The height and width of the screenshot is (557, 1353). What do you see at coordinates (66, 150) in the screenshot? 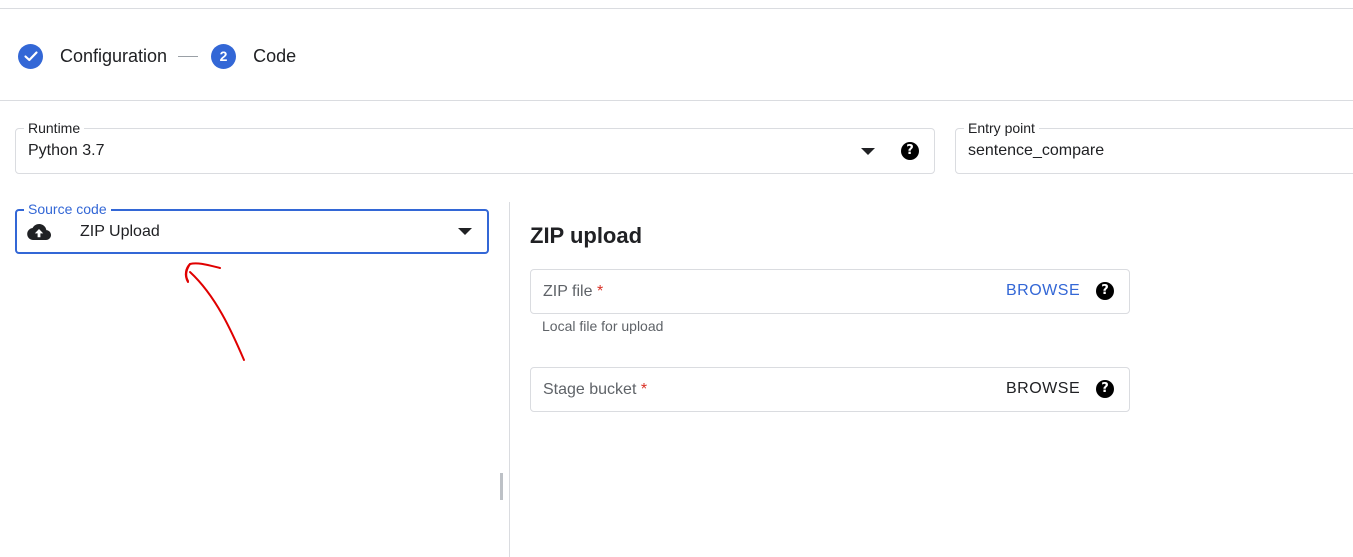
I see `runtime-value: Python 3.7` at bounding box center [66, 150].